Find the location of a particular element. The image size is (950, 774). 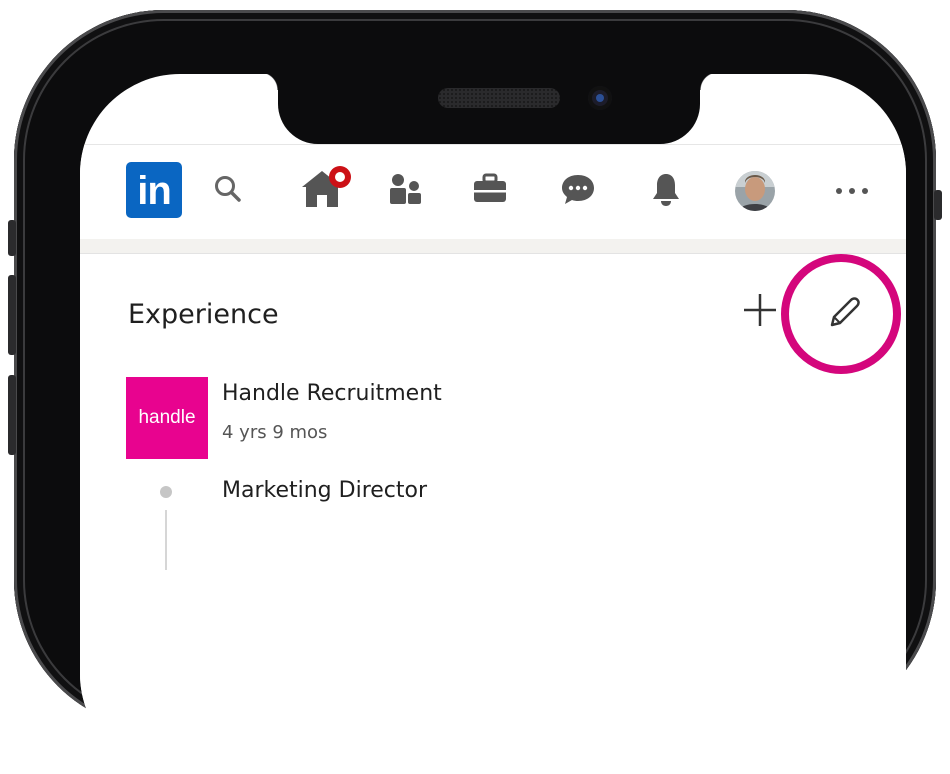

company-name: Handle Recruitment is located at coordinates (332, 393).